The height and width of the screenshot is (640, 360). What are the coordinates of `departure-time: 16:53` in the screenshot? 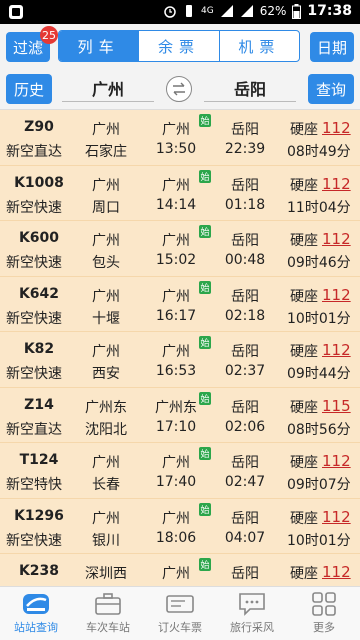 It's located at (176, 371).